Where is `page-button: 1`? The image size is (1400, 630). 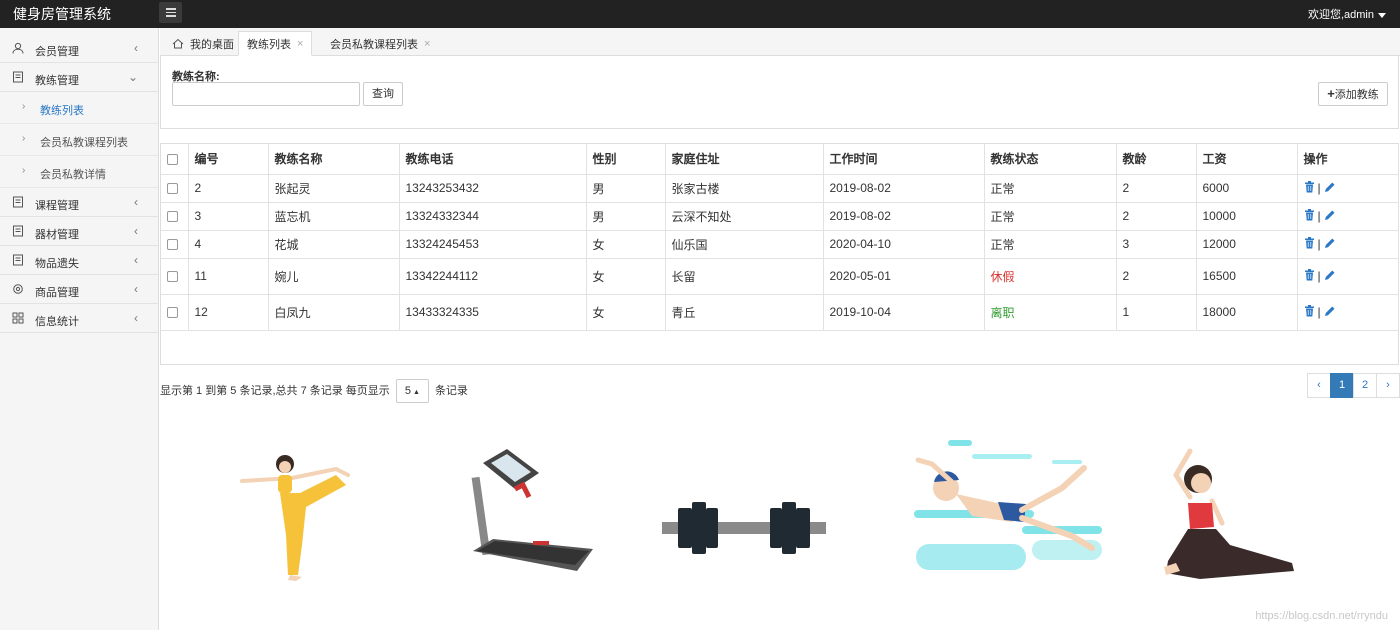 page-button: 1 is located at coordinates (1342, 385).